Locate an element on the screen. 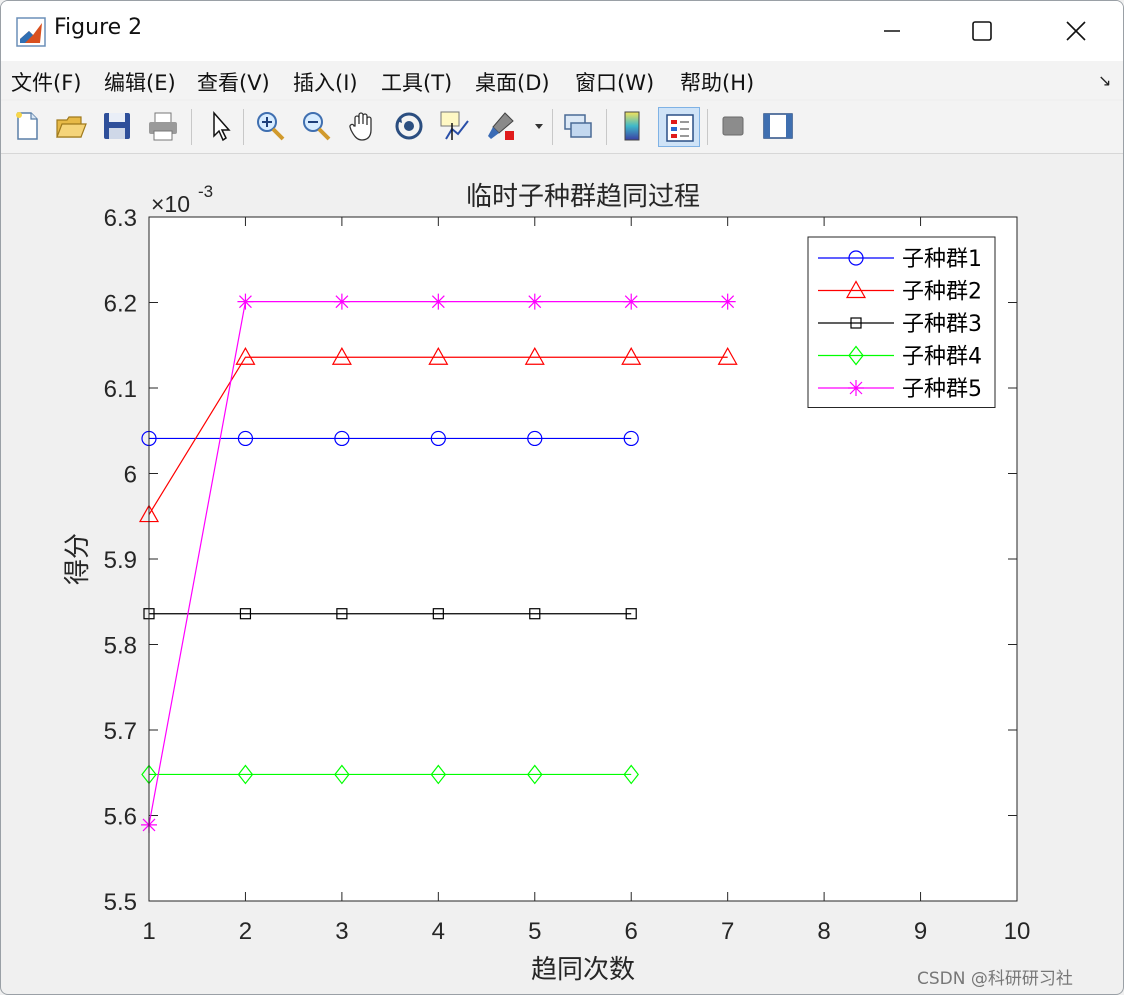  select-arrow-icon is located at coordinates (220, 126).